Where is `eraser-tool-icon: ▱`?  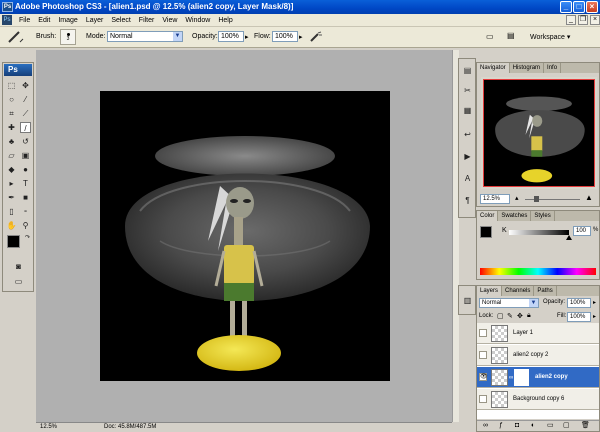 eraser-tool-icon: ▱ is located at coordinates (11, 155).